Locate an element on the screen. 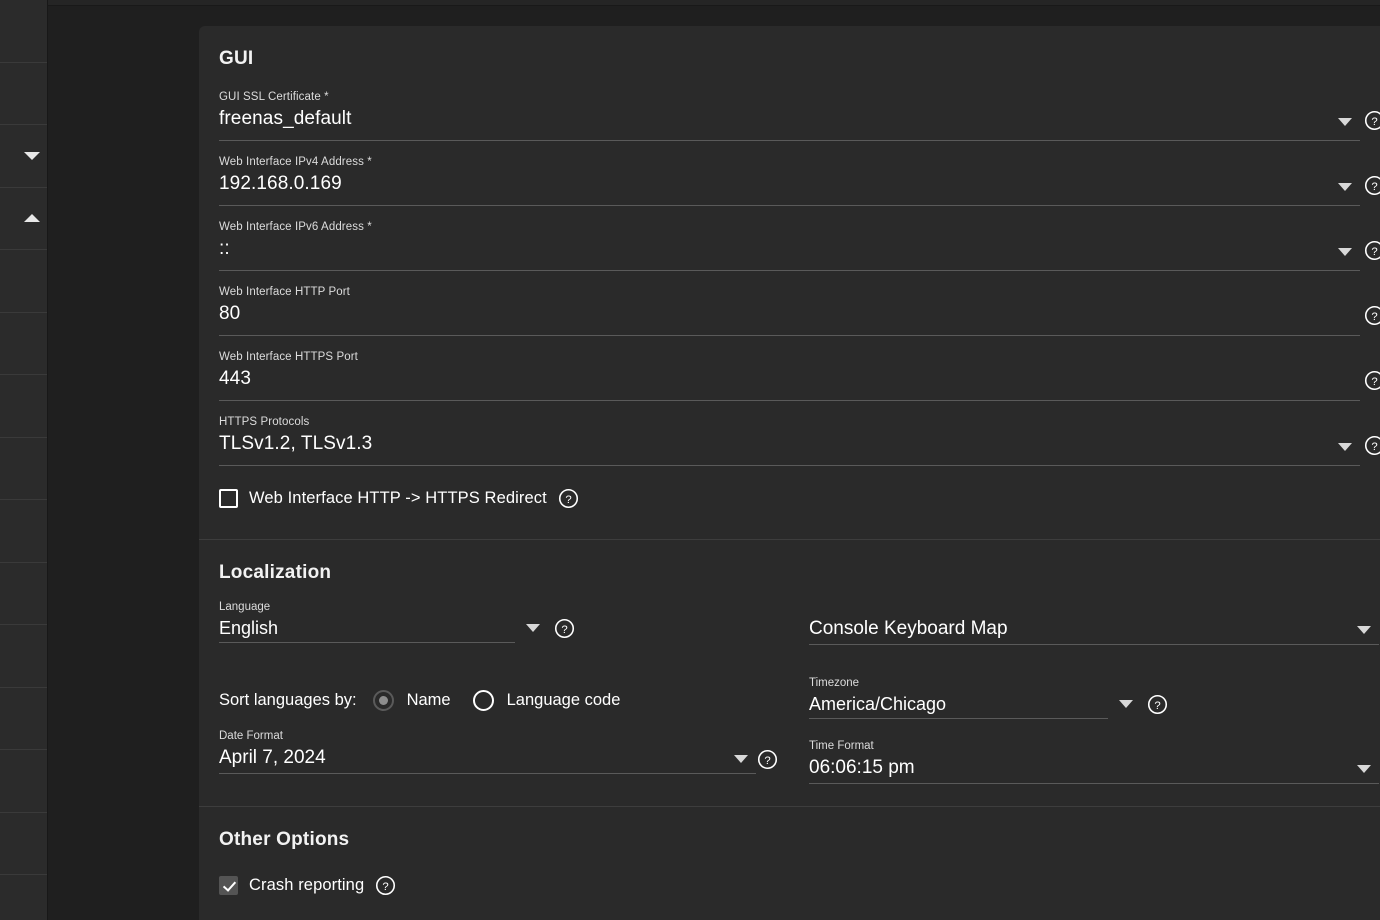 The height and width of the screenshot is (920, 1380). field-date-format: Date Format April 7, 2024 ? is located at coordinates (498, 751).